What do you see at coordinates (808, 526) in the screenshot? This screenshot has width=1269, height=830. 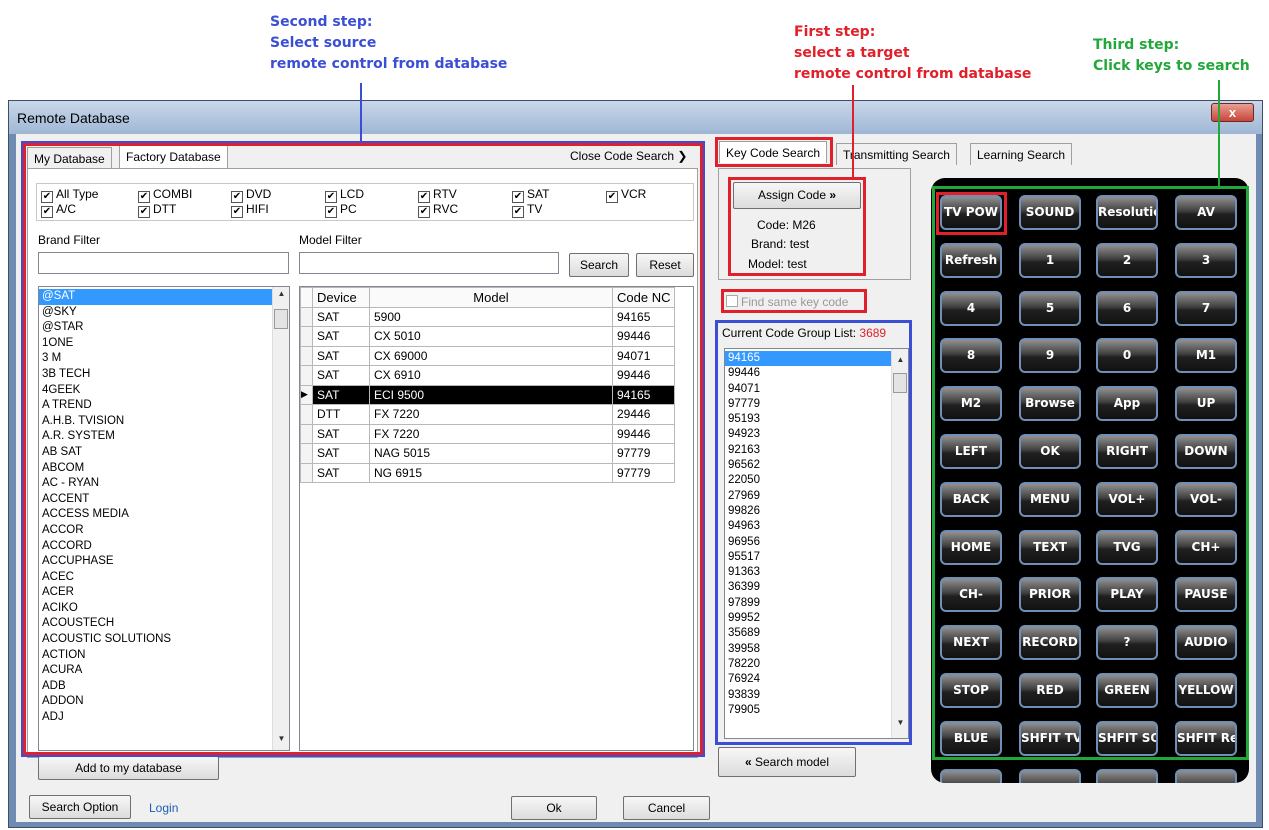 I see `code-list-item: 94963` at bounding box center [808, 526].